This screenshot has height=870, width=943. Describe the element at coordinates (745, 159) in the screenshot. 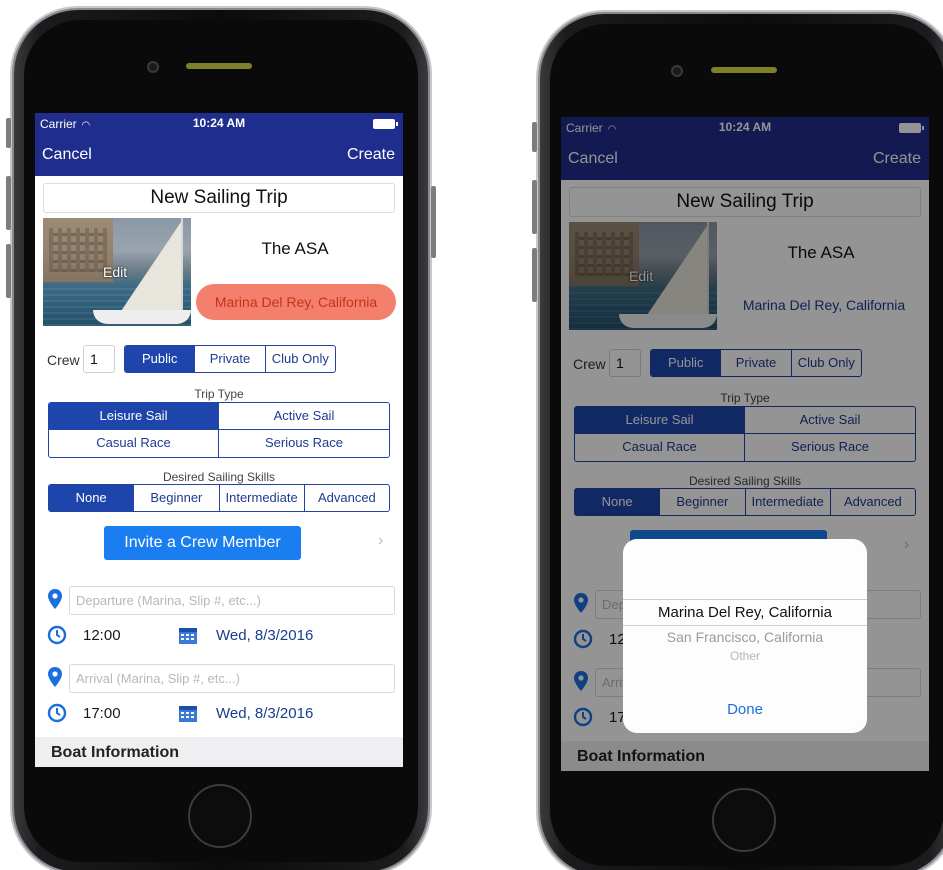

I see `nav-bar: Cancel Create` at that location.